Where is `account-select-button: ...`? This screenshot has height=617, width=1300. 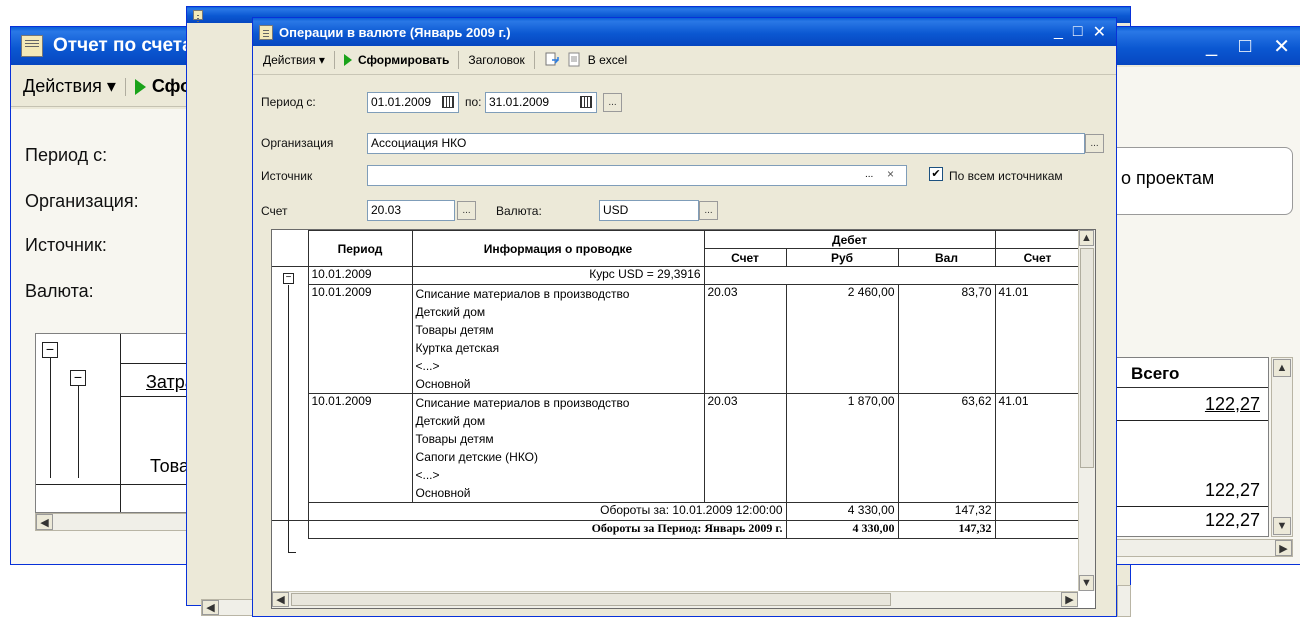 account-select-button: ... is located at coordinates (466, 210).